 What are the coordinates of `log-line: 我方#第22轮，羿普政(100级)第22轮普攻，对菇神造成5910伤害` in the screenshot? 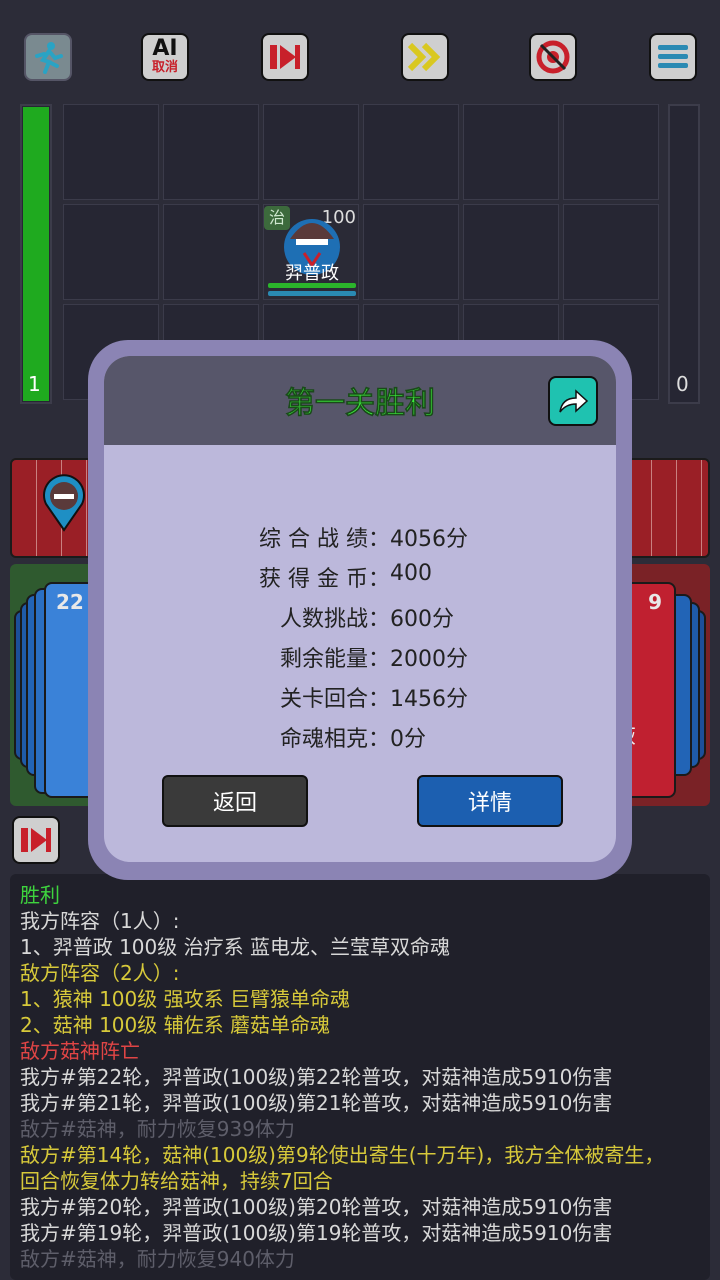 It's located at (316, 1077).